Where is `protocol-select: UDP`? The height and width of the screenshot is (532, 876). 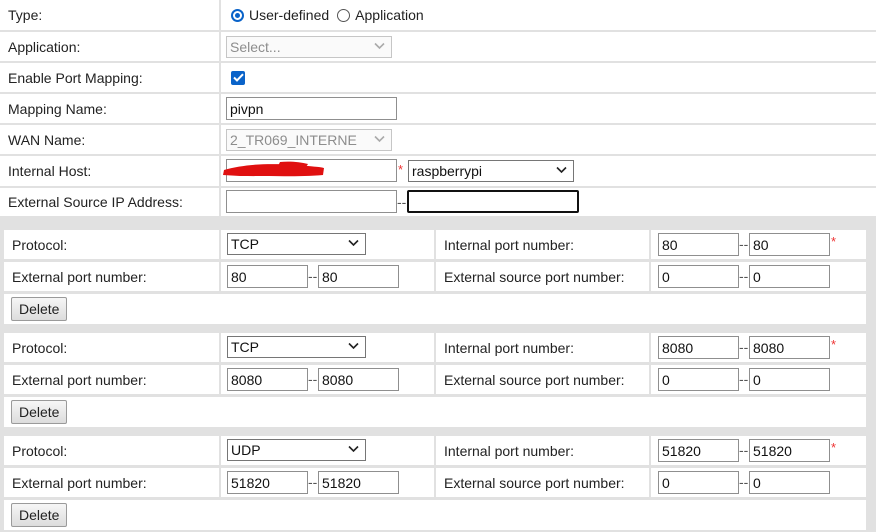 protocol-select: UDP is located at coordinates (296, 450).